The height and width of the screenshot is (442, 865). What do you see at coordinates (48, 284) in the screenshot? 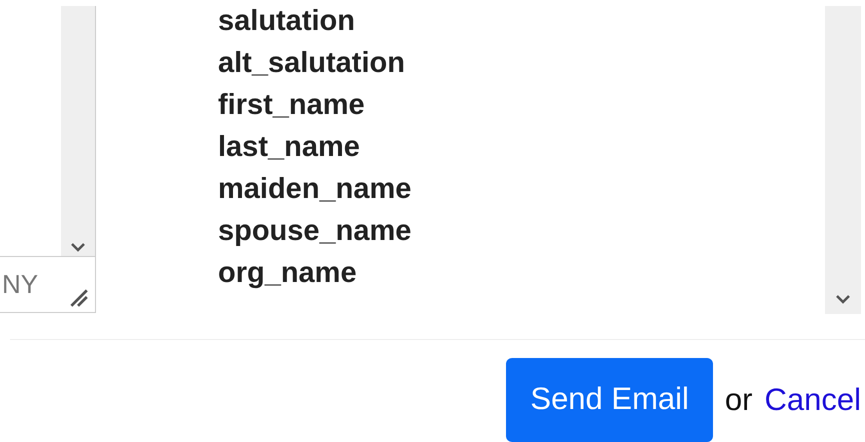
I see `text-field: NY` at bounding box center [48, 284].